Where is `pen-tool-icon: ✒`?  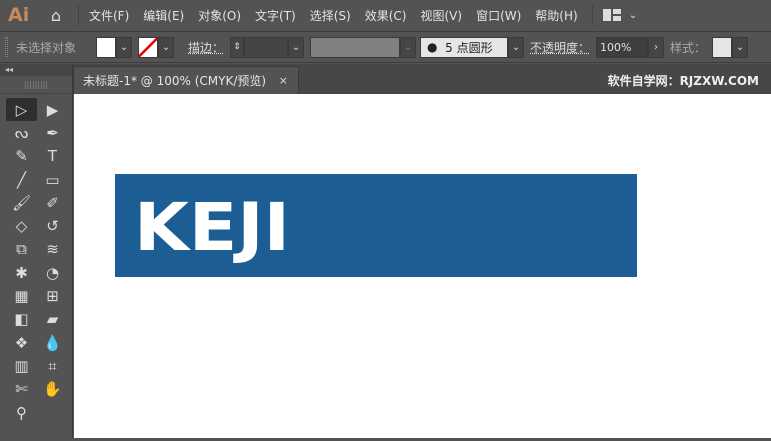
pen-tool-icon: ✒ is located at coordinates (52, 132).